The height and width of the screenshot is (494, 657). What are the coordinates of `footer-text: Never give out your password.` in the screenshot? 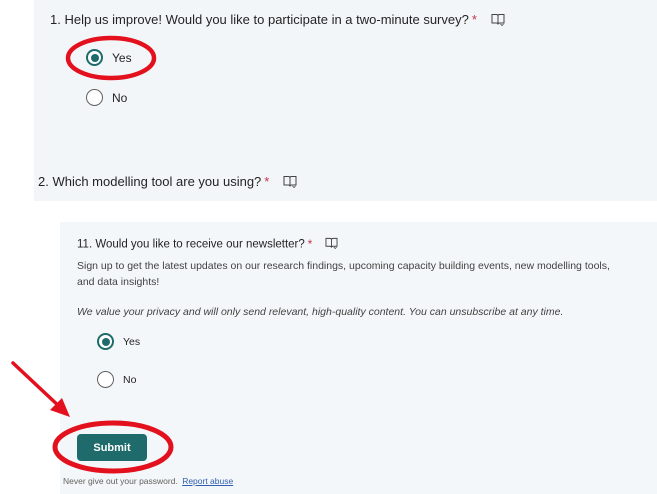 It's located at (120, 481).